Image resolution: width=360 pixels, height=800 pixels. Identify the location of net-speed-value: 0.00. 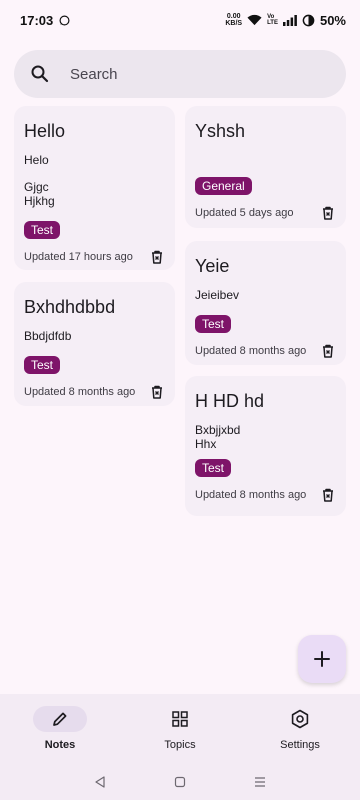
(233, 16).